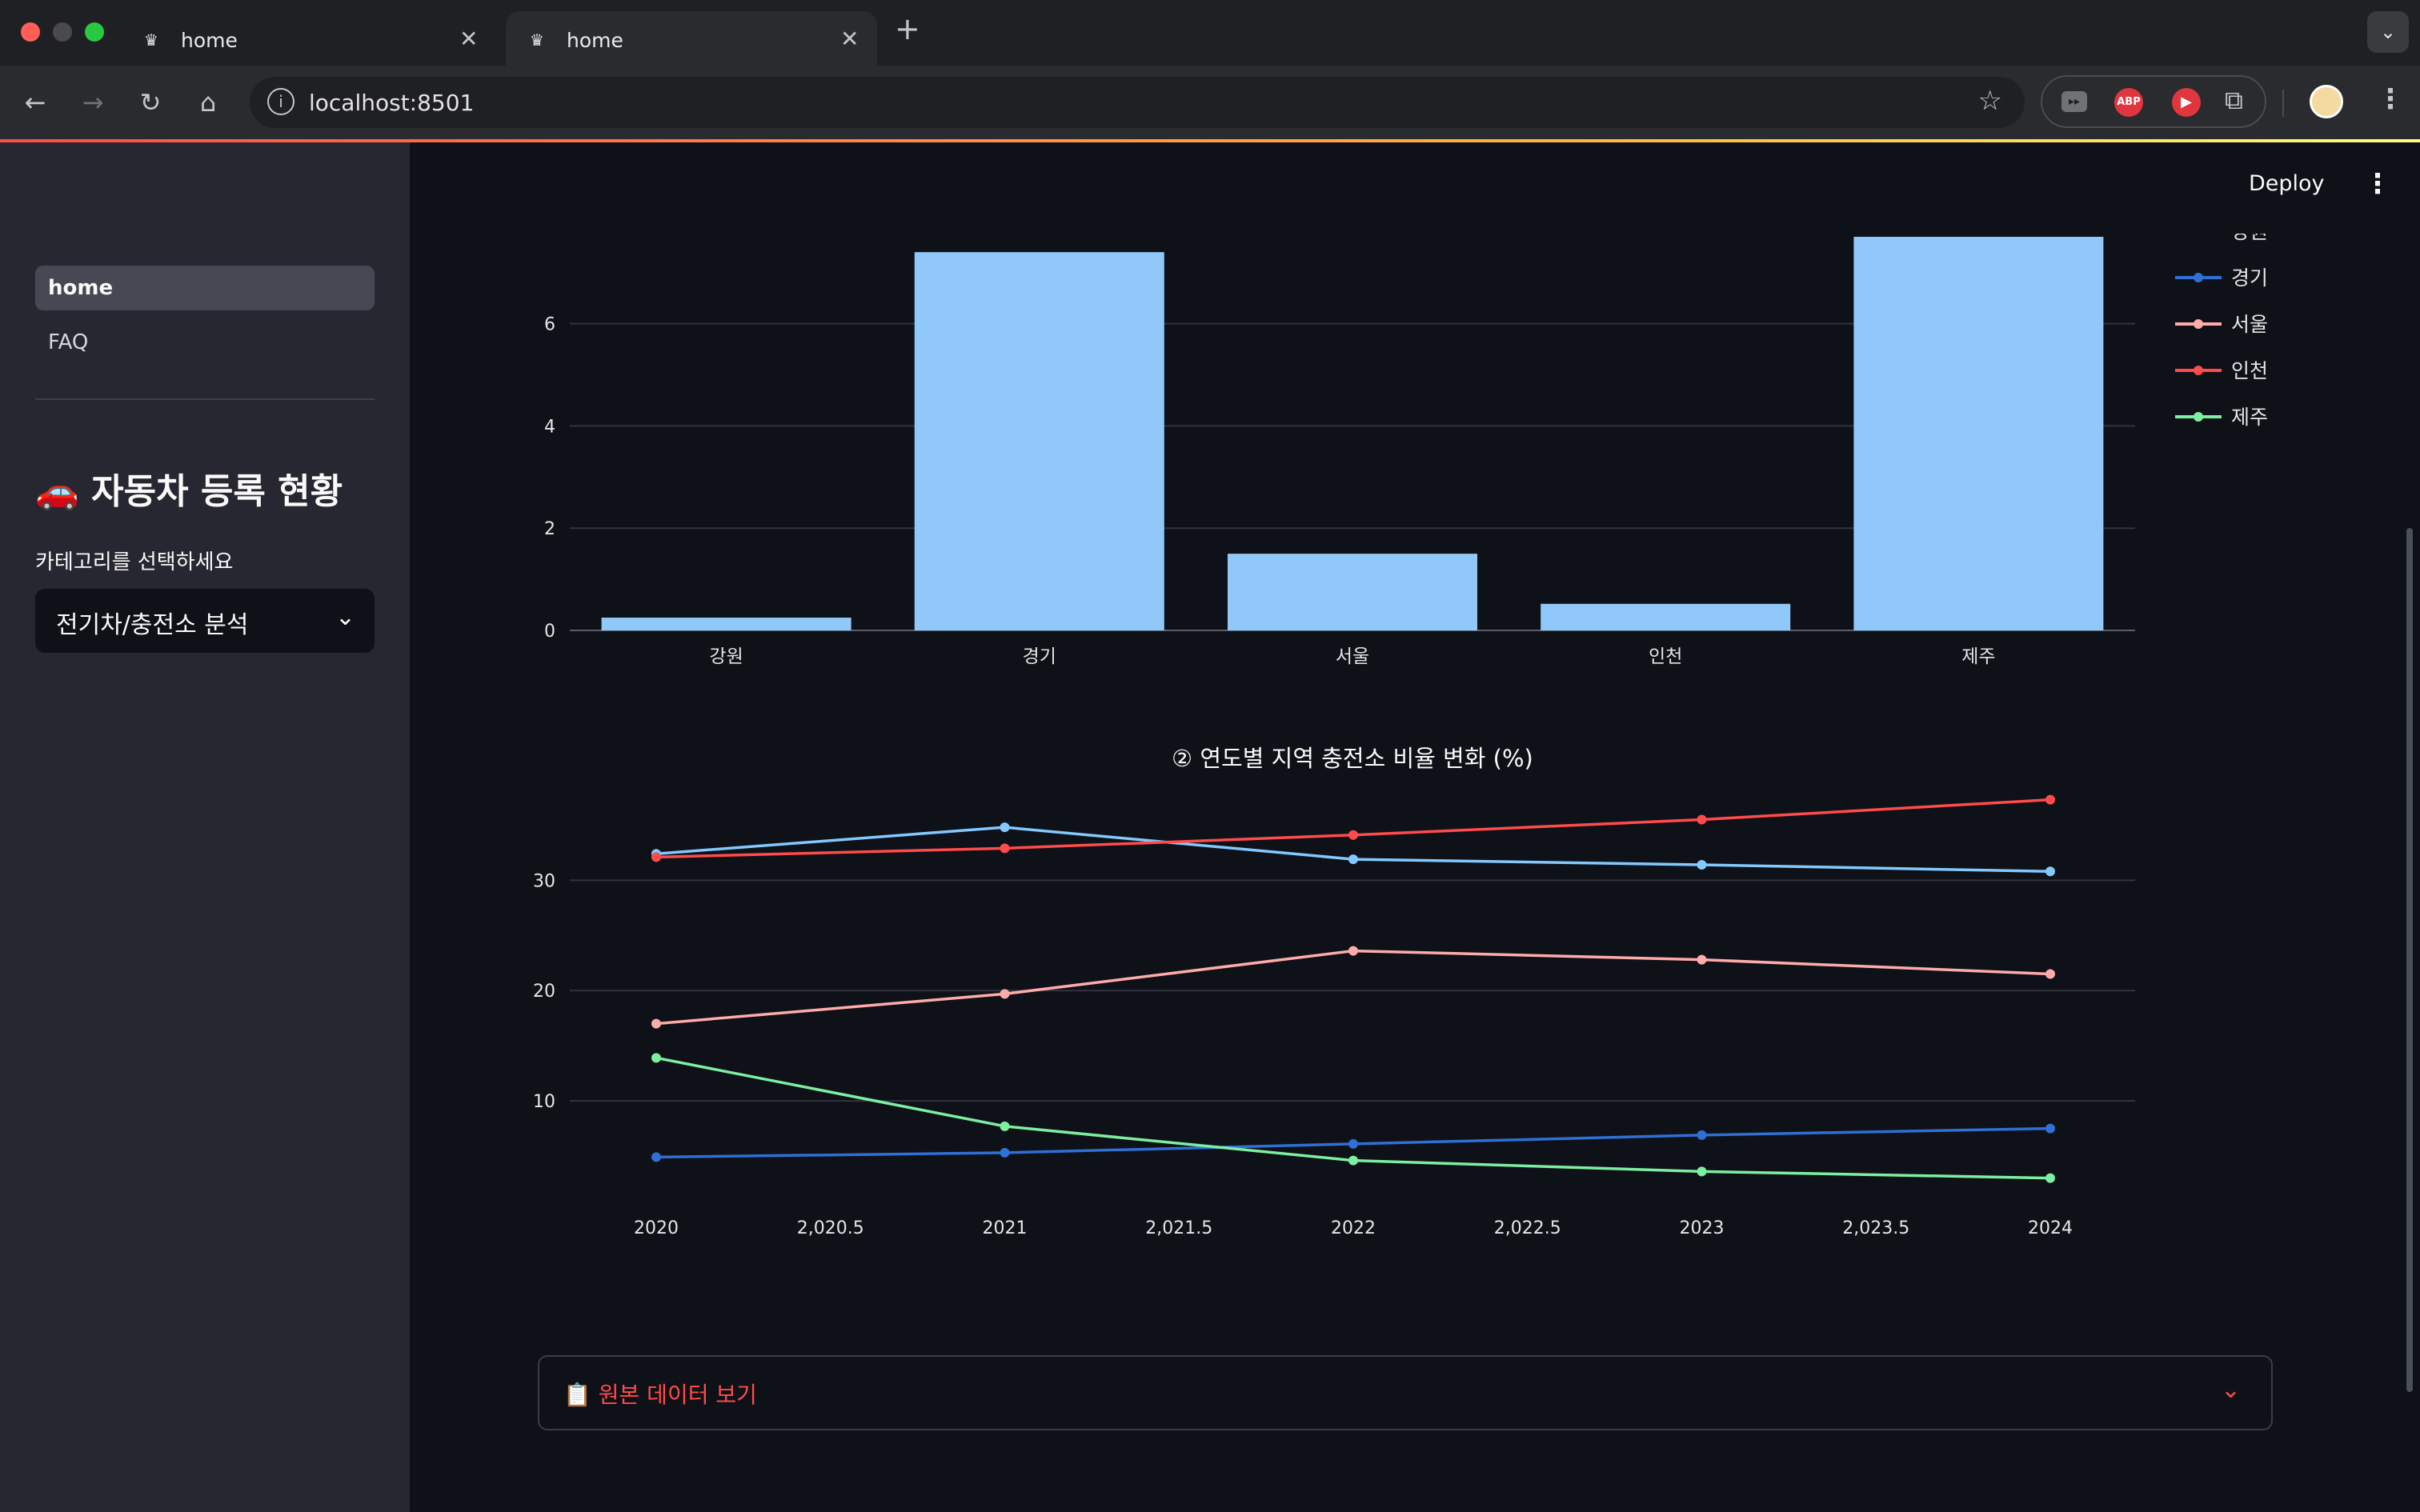  Describe the element at coordinates (544, 992) in the screenshot. I see `line-y-tick-label: 20` at that location.